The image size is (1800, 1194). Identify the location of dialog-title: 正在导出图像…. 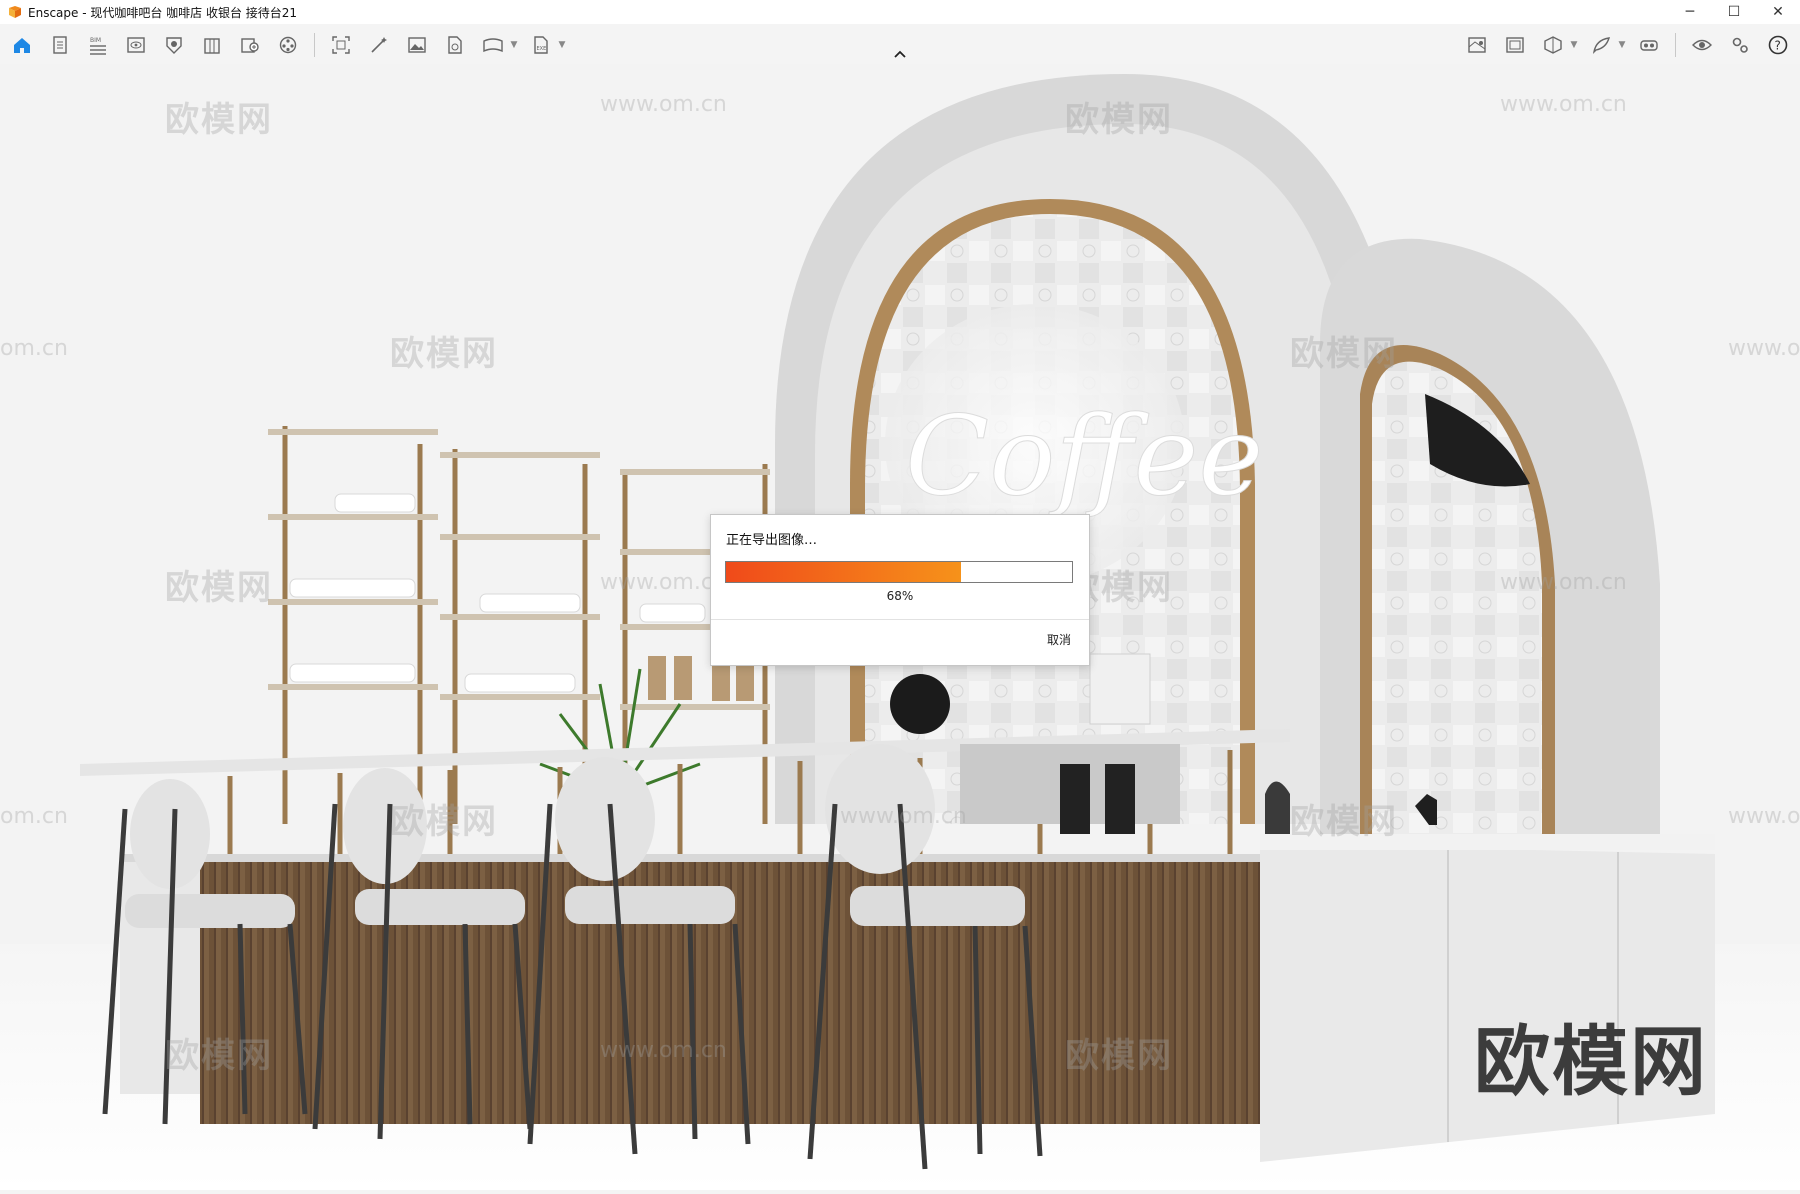
(772, 540).